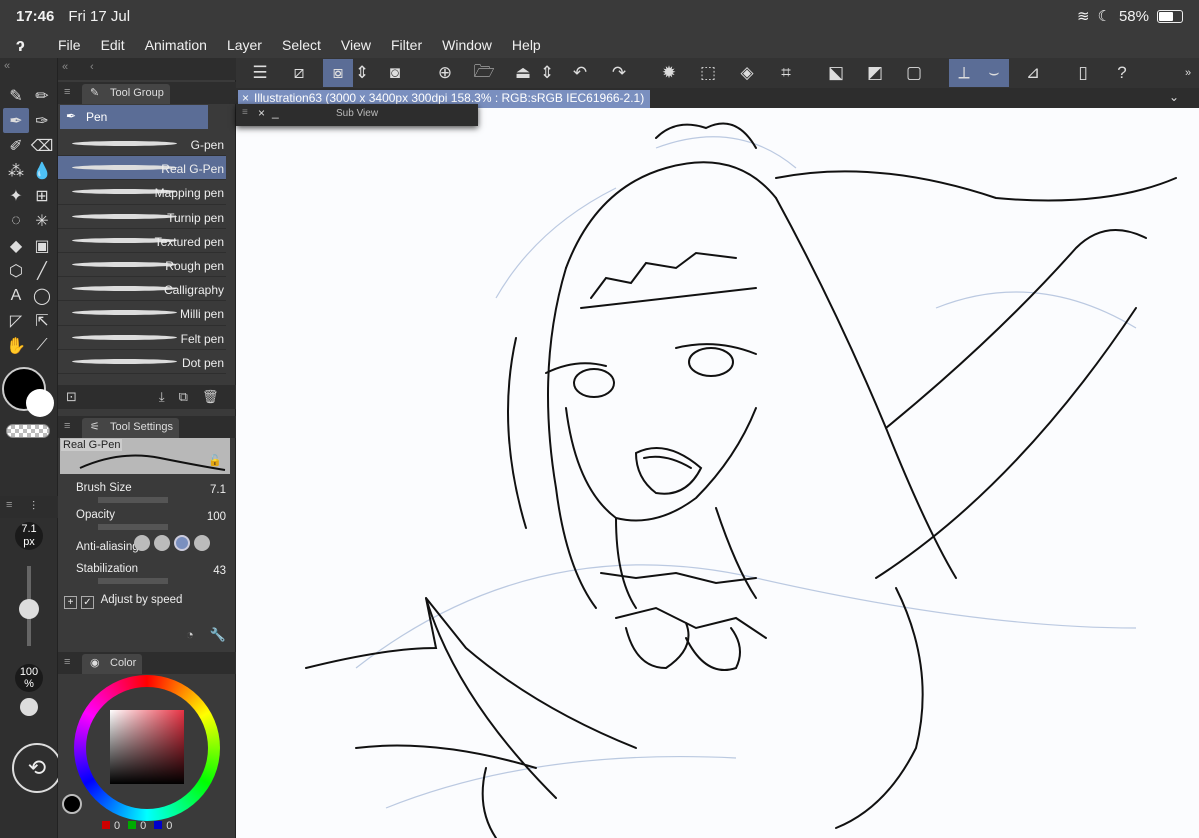 Image resolution: width=1199 pixels, height=838 pixels. I want to click on magic-wand-icon: ✳, so click(42, 220).